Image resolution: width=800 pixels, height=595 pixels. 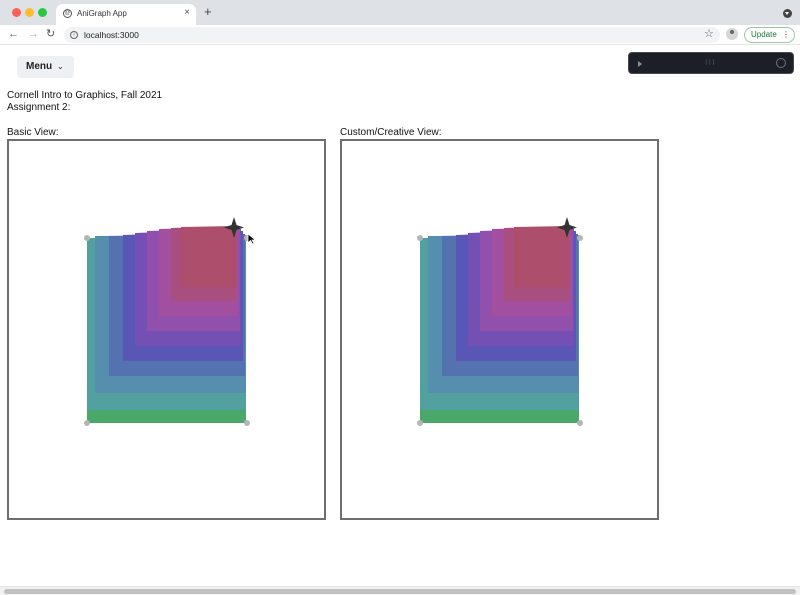 I want to click on basic-view-scene, so click(x=167, y=321).